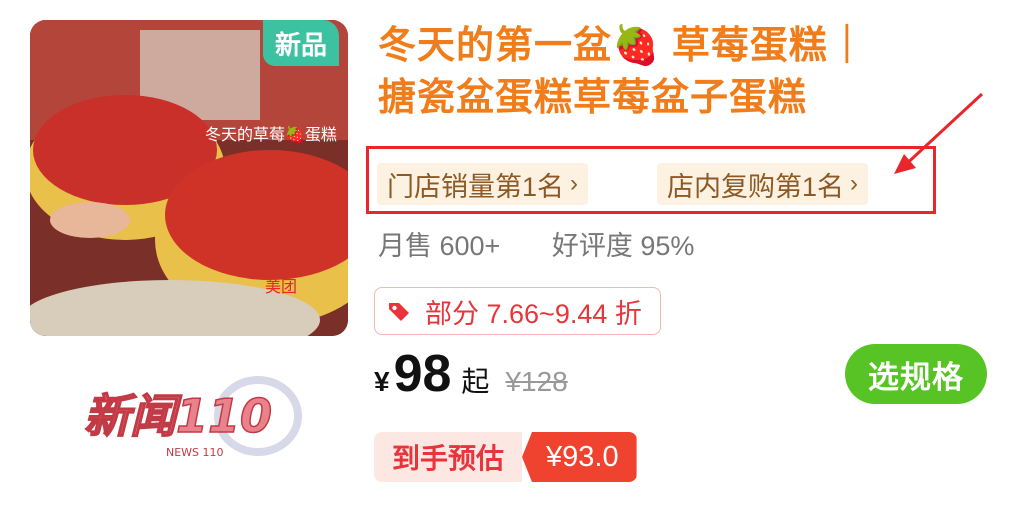  I want to click on rating: 好评度 95%, so click(623, 246).